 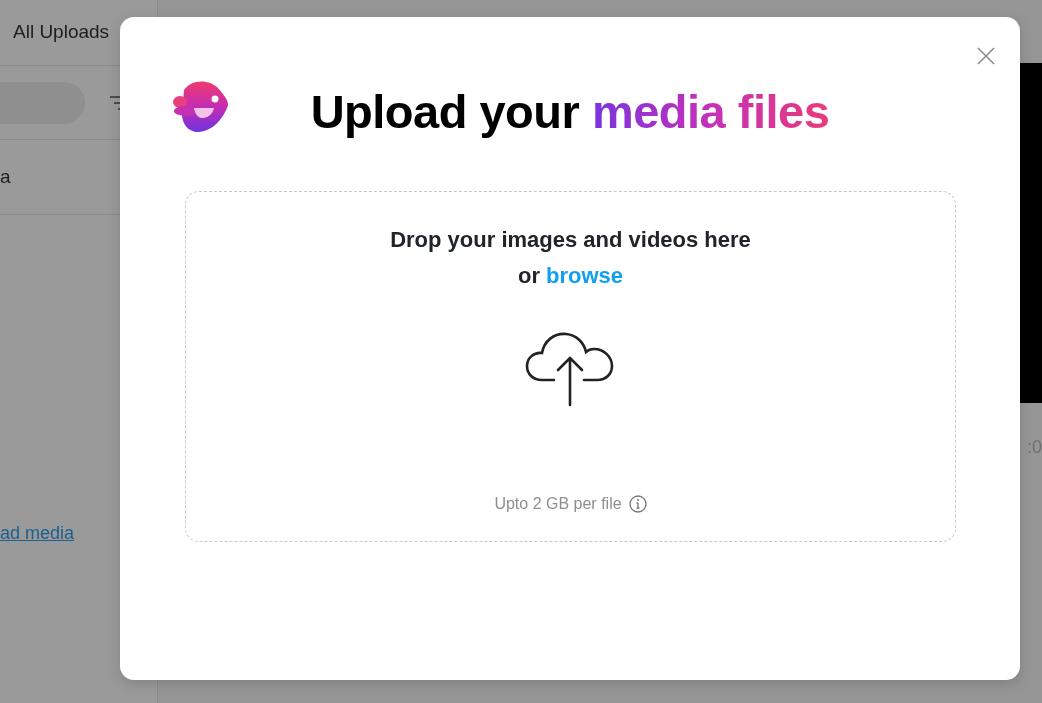 What do you see at coordinates (201, 106) in the screenshot?
I see `fish-logo-icon` at bounding box center [201, 106].